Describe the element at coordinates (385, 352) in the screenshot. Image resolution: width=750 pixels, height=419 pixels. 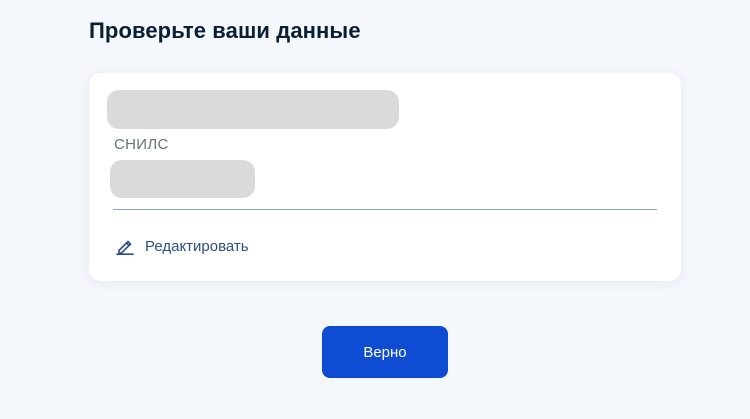
I see `confirm-button: Верно` at that location.